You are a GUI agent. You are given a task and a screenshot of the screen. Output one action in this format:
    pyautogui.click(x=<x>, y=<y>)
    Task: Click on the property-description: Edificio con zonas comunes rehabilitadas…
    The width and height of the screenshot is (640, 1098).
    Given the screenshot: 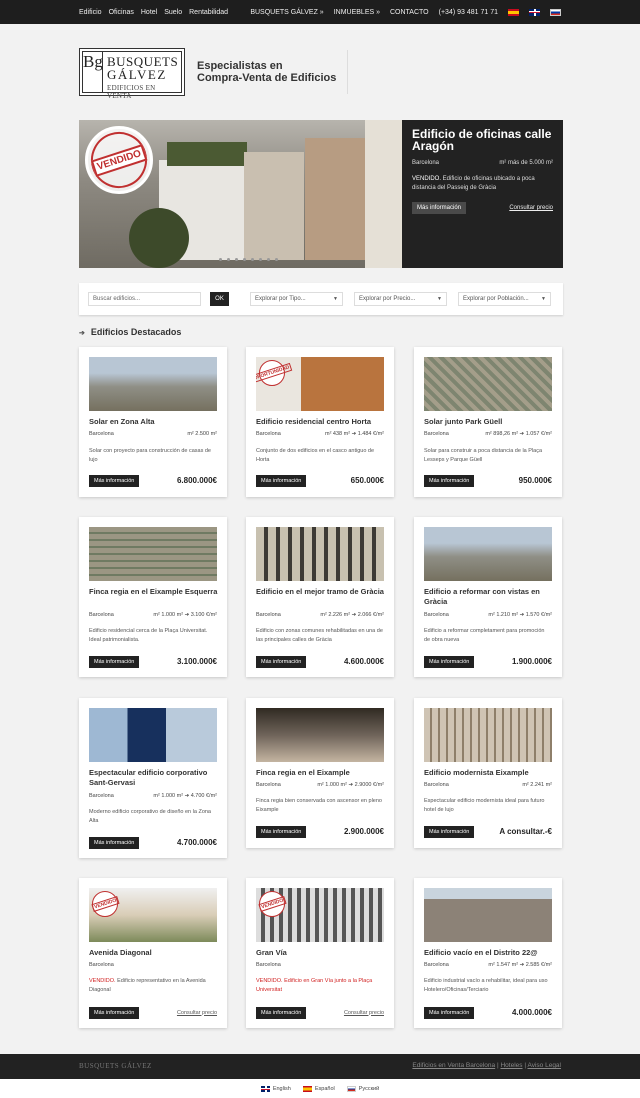 What is the action you would take?
    pyautogui.click(x=319, y=635)
    